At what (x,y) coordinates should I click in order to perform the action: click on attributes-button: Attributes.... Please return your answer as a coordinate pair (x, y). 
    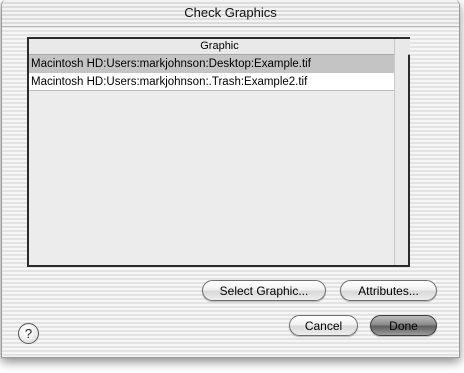
    Looking at the image, I should click on (388, 290).